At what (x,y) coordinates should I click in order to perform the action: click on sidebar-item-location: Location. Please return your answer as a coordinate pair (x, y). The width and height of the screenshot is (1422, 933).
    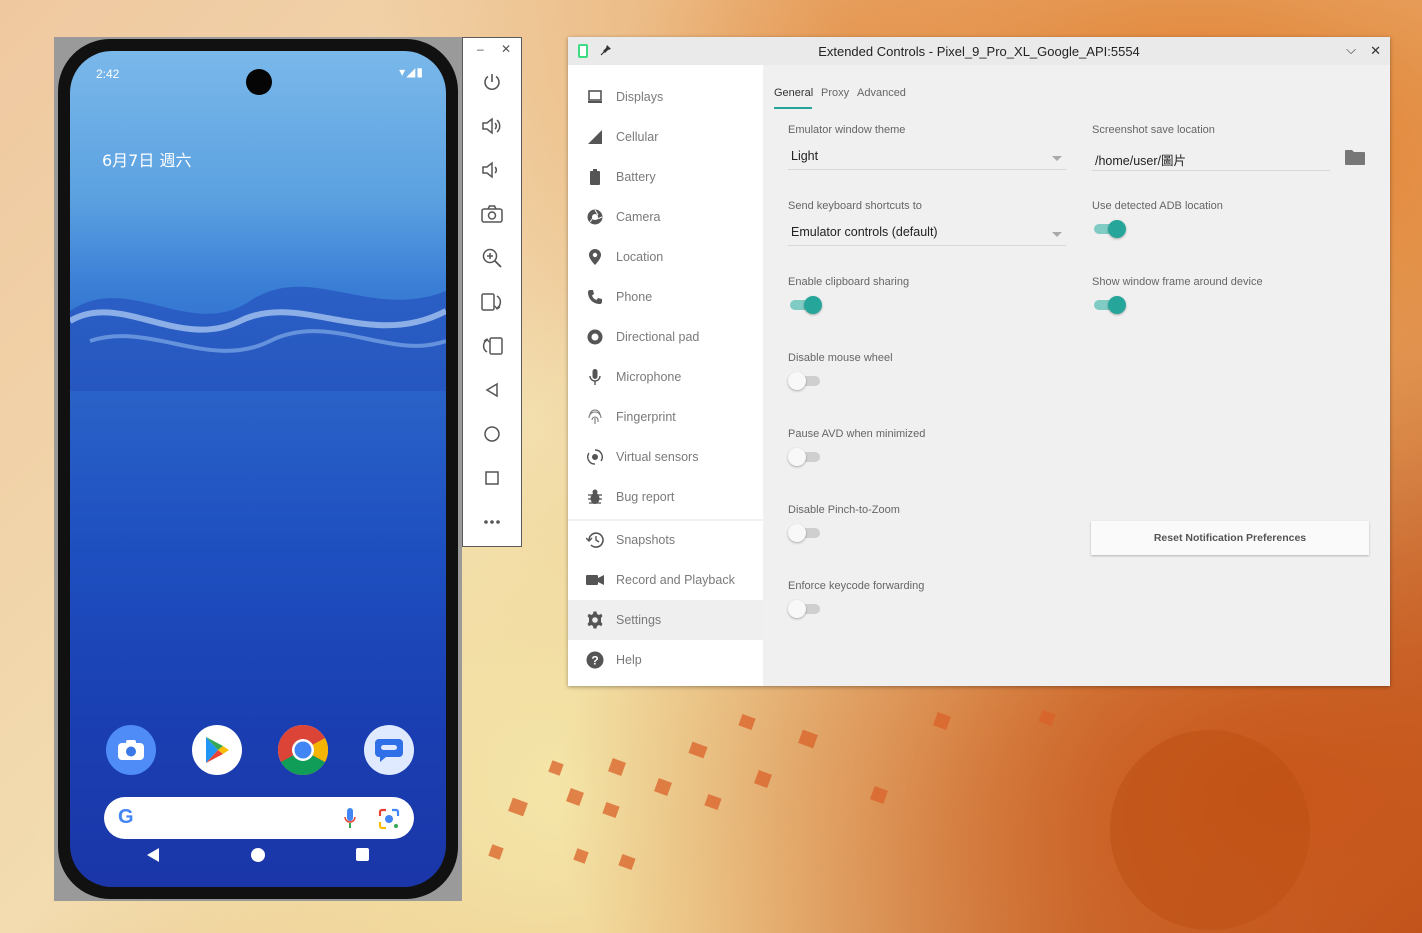
    Looking at the image, I should click on (665, 257).